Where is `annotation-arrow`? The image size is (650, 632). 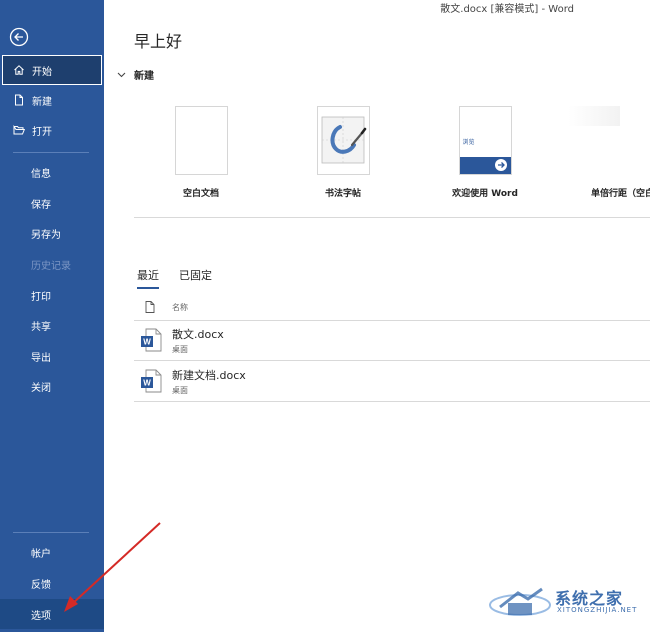 annotation-arrow is located at coordinates (112, 567).